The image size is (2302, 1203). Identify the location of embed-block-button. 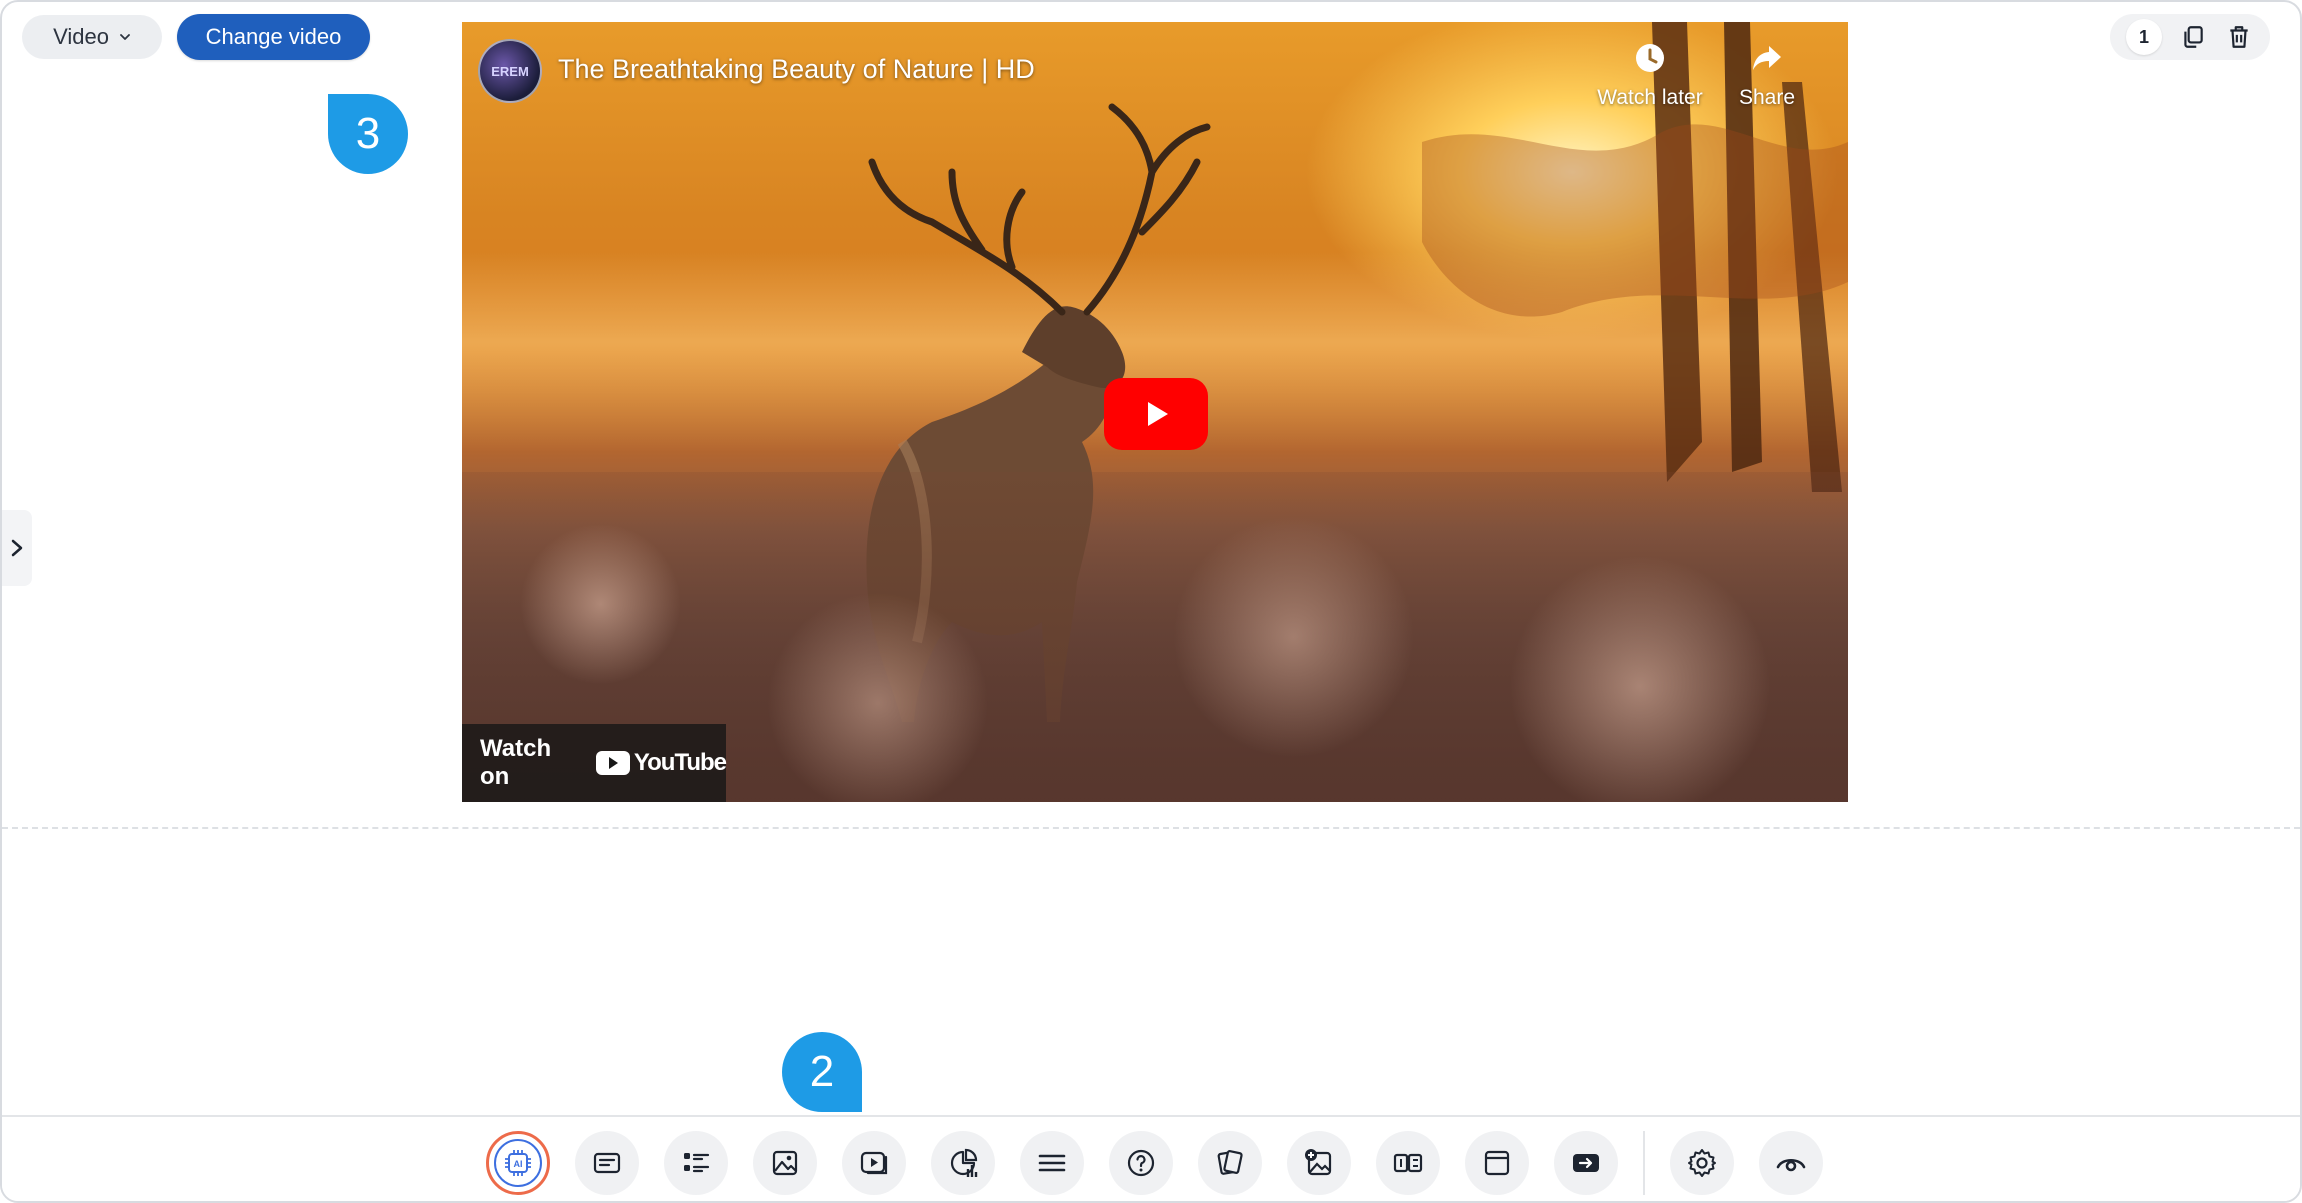
(1586, 1163).